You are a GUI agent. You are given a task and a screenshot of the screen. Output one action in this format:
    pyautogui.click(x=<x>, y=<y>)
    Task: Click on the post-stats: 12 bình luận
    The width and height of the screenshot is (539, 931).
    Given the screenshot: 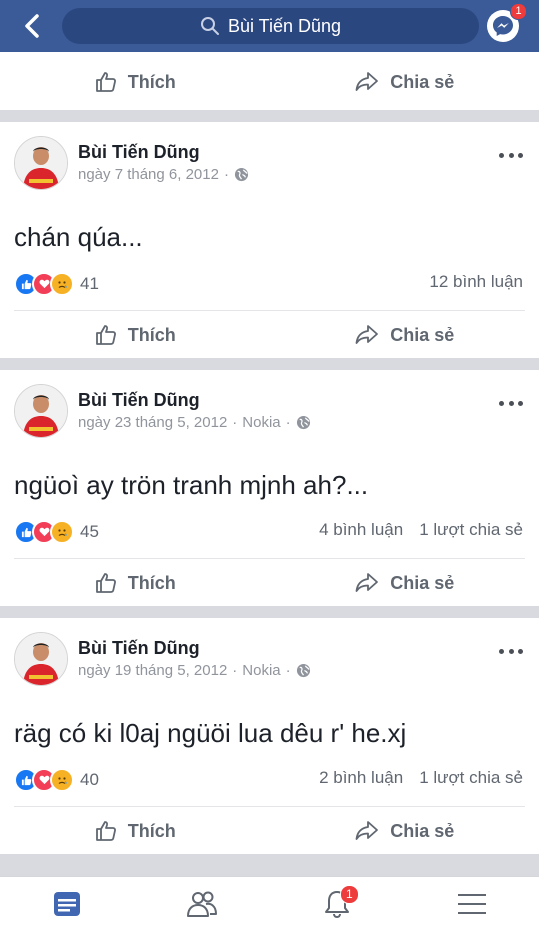 What is the action you would take?
    pyautogui.click(x=476, y=282)
    